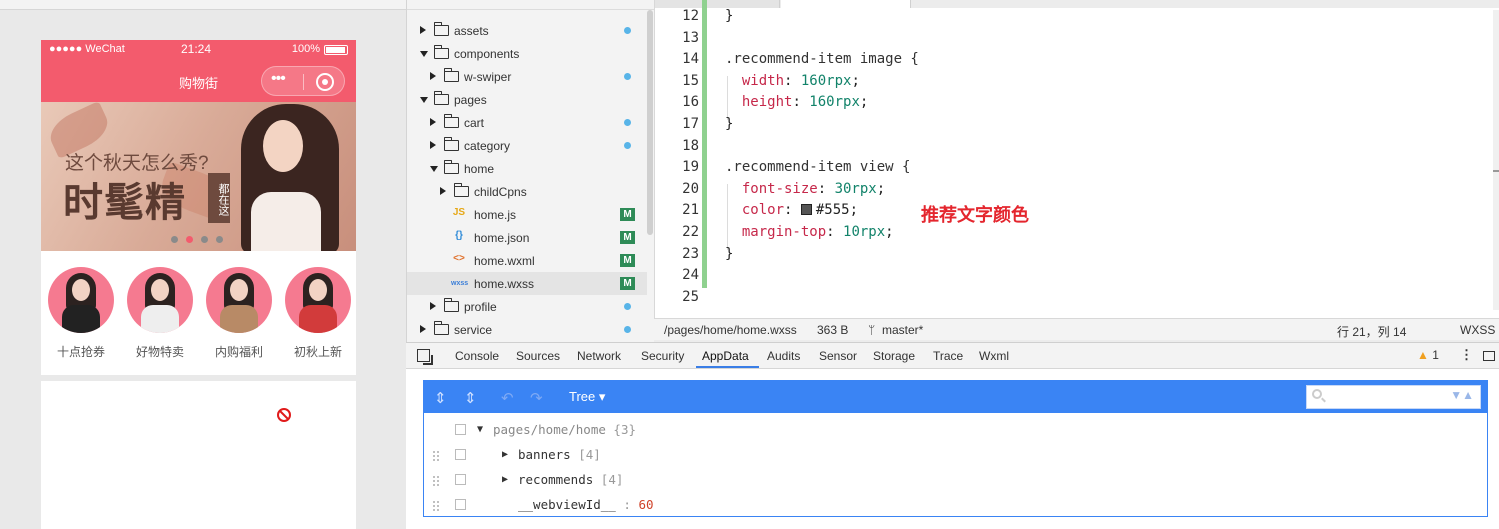 The width and height of the screenshot is (1499, 529). I want to click on appdata-value: 60, so click(645, 504).